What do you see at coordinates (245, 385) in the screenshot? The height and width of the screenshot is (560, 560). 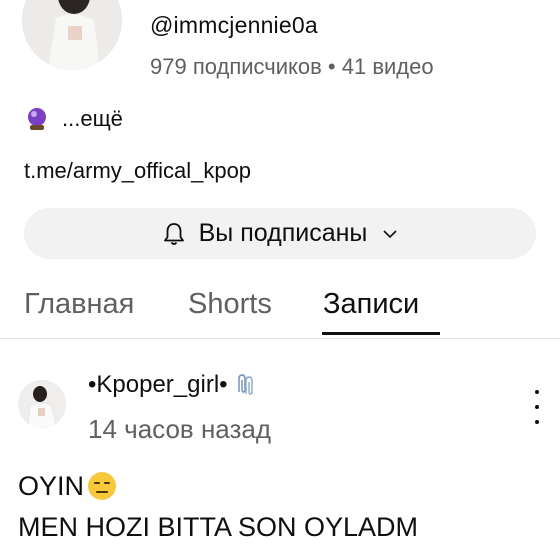 I see `paperclip-icon` at bounding box center [245, 385].